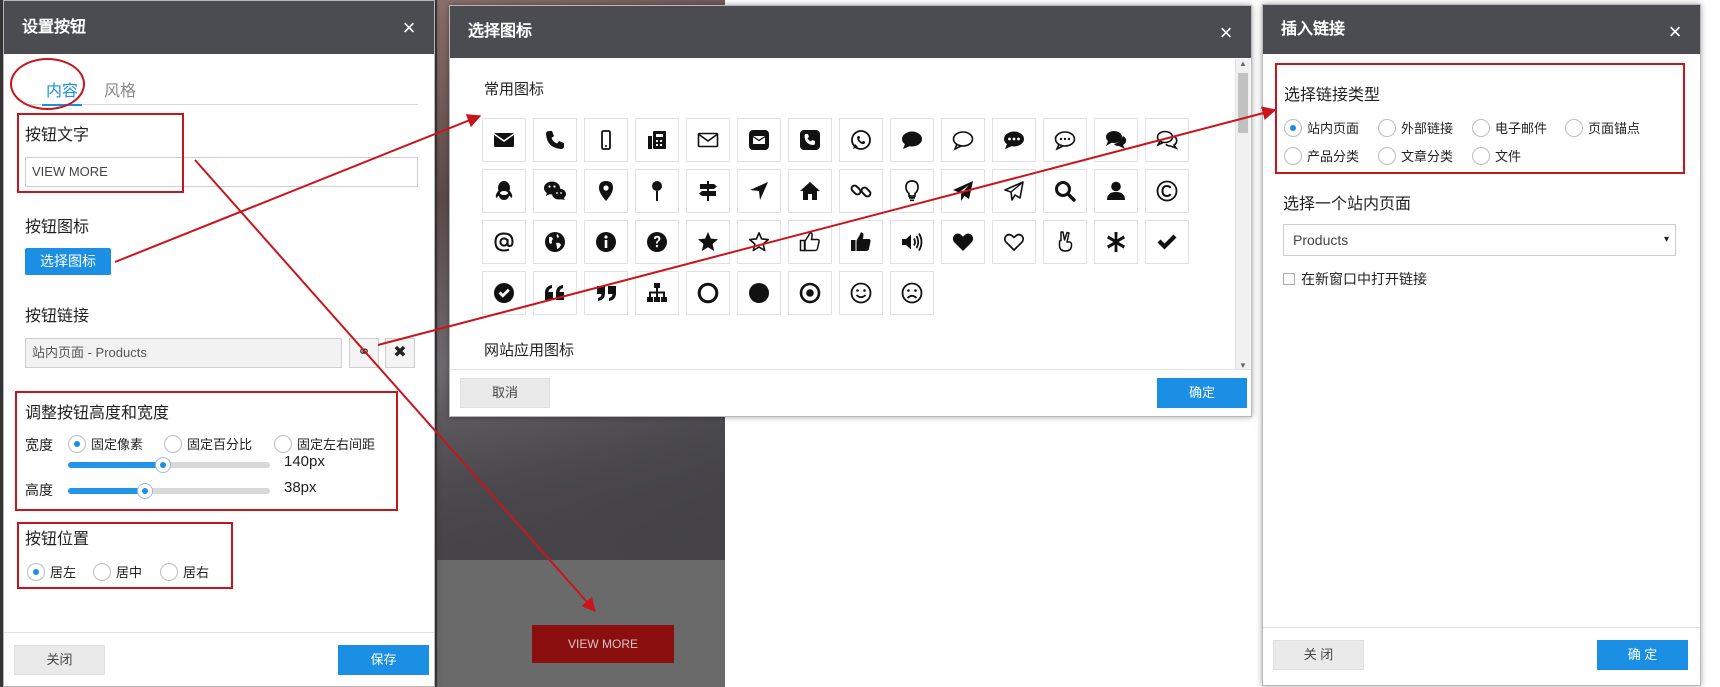 This screenshot has height=687, width=1720. I want to click on link-type-email: 电子邮件, so click(1509, 127).